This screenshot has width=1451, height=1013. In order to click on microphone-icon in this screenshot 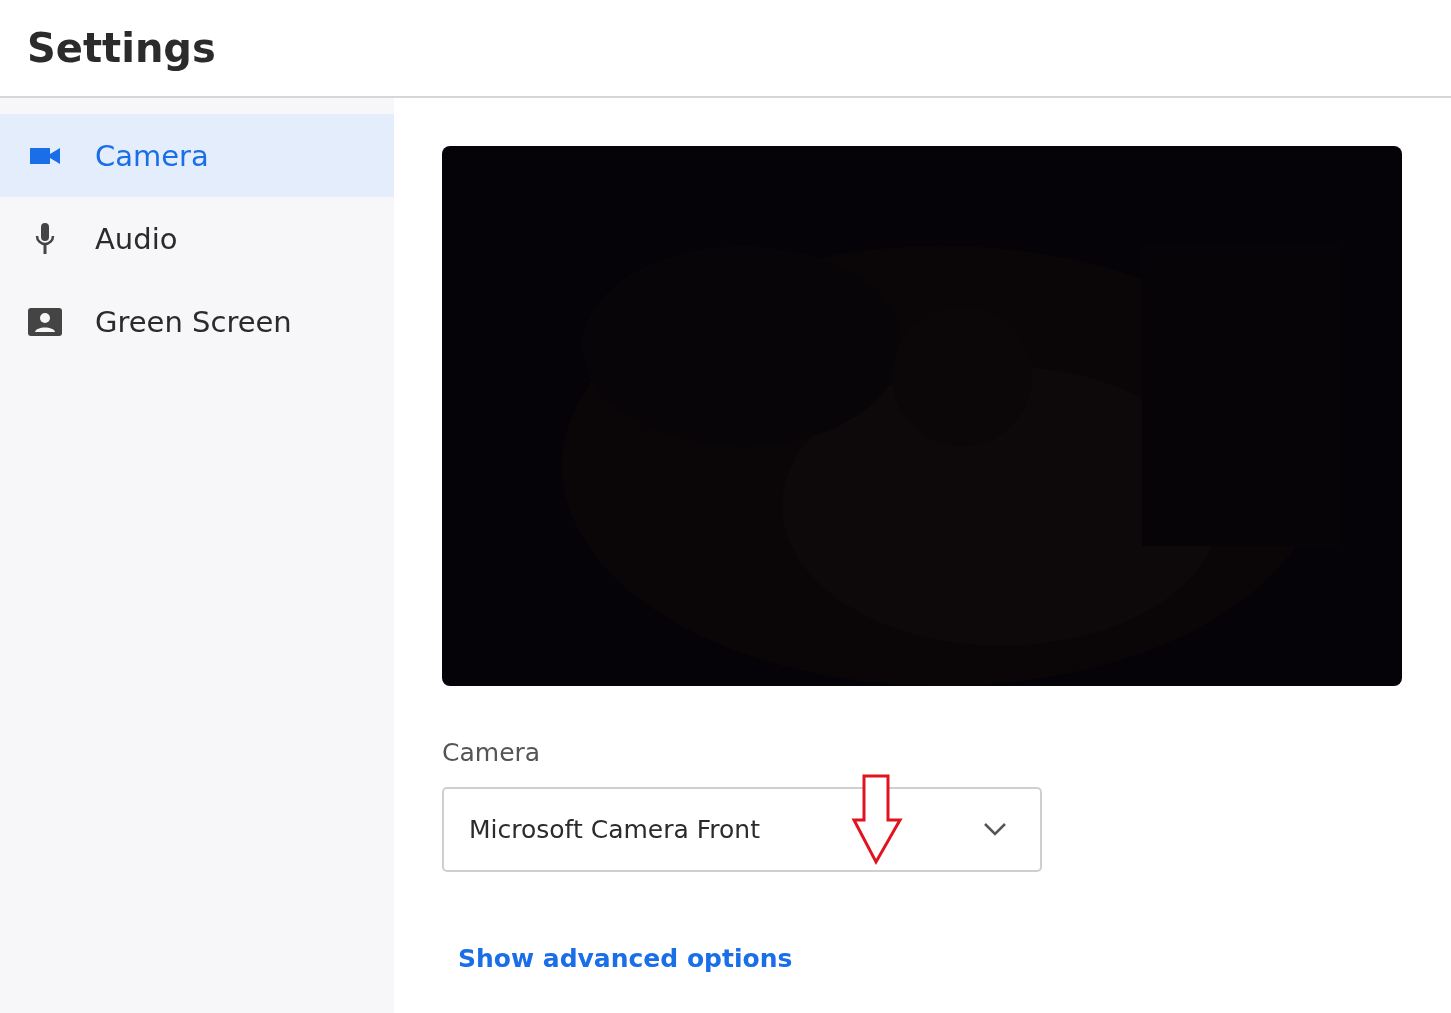, I will do `click(45, 238)`.